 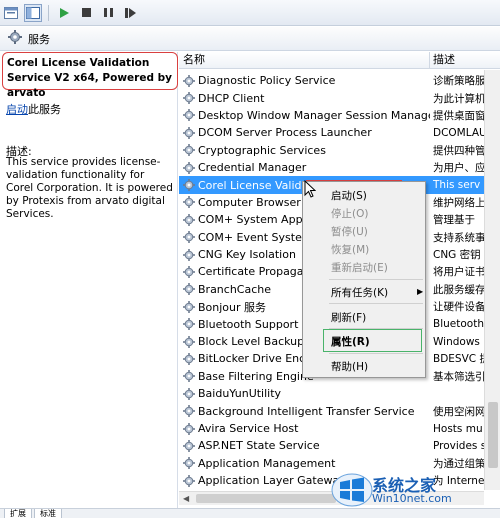 What do you see at coordinates (359, 292) in the screenshot?
I see `menu-item-all-tasks: 所有任务(K)` at bounding box center [359, 292].